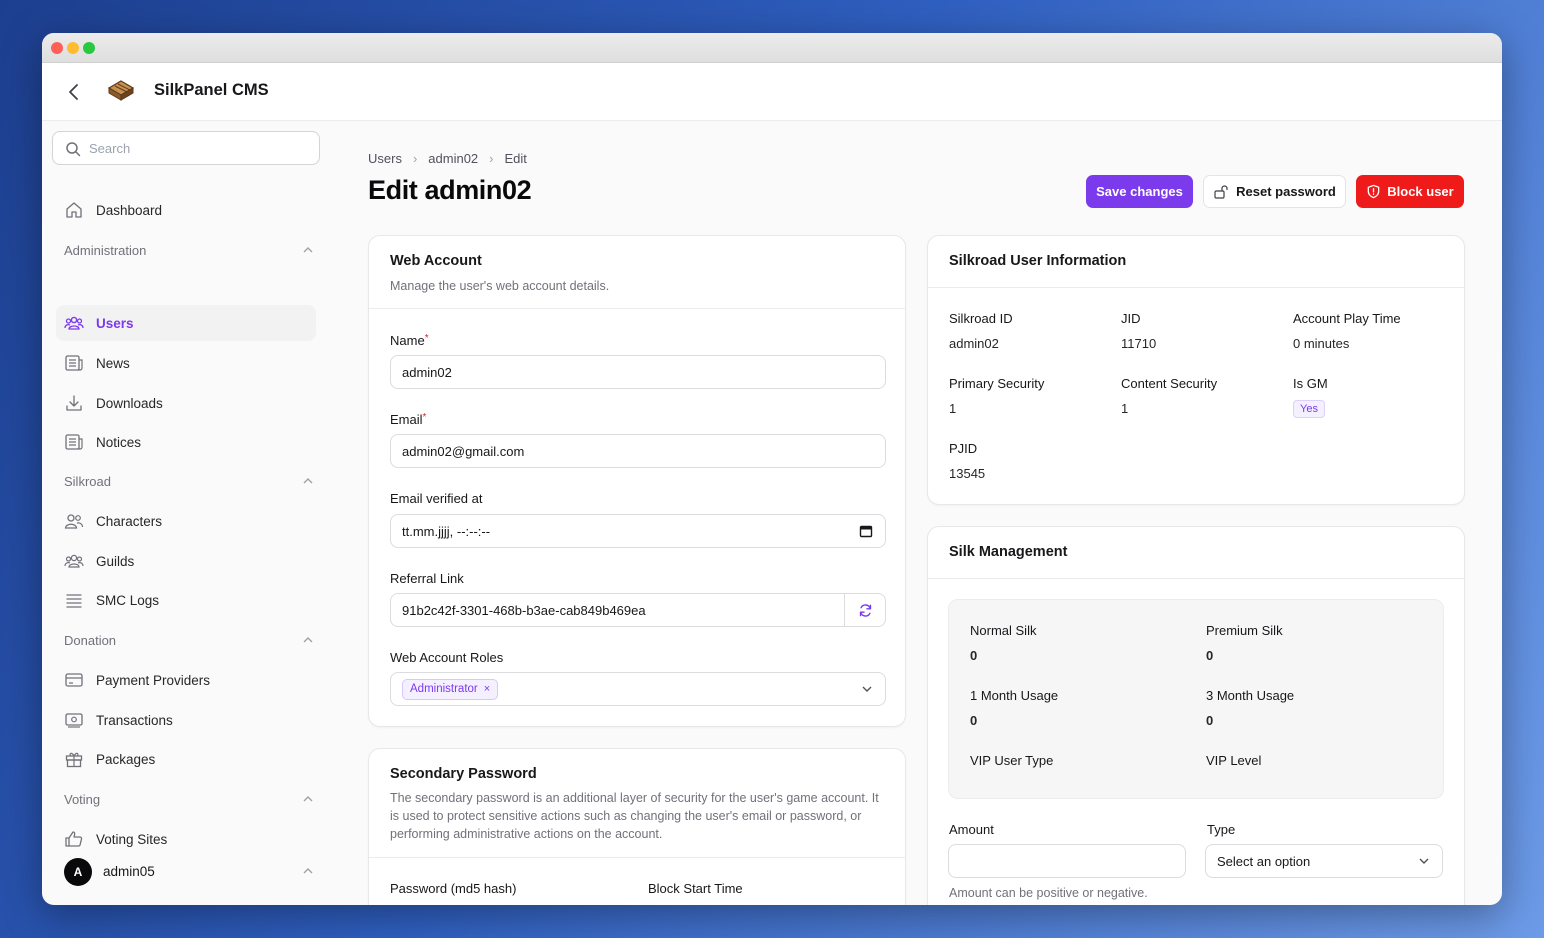  I want to click on sidebar-item-users: Users, so click(186, 323).